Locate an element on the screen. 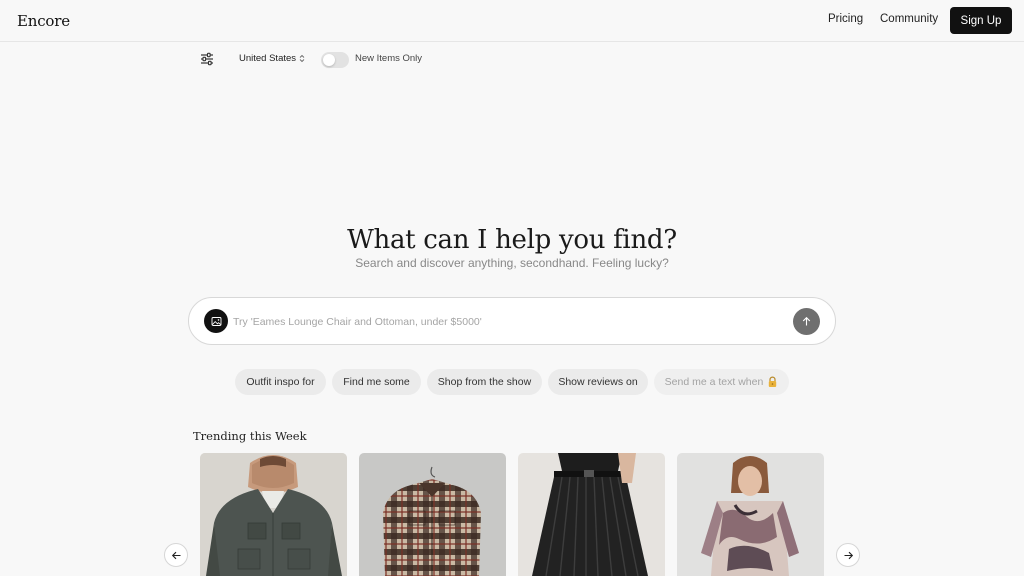 The image size is (1024, 576). chip-show-reviews: Show reviews on is located at coordinates (598, 382).